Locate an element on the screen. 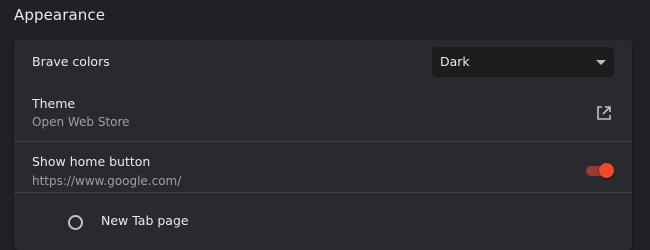 The image size is (650, 250). new-tab-page-radio is located at coordinates (75, 222).